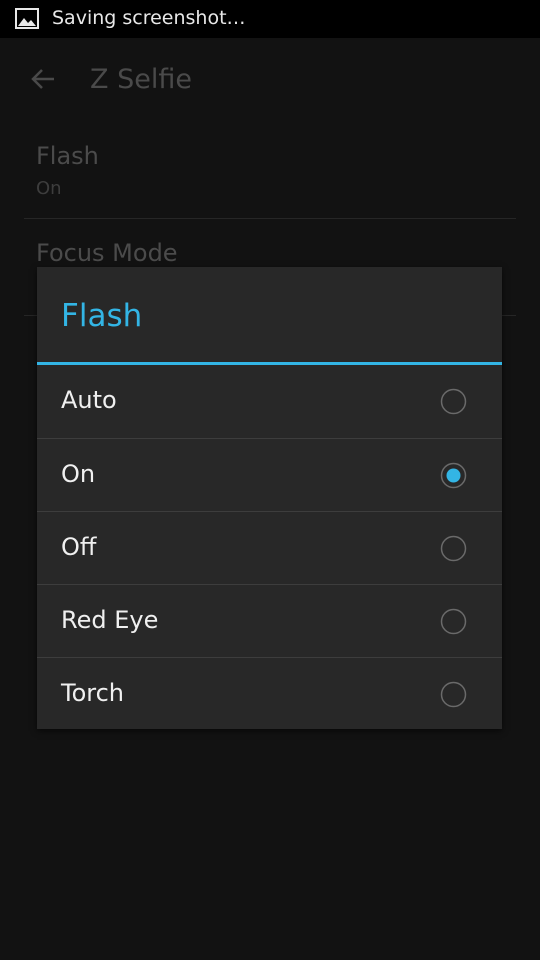  Describe the element at coordinates (269, 547) in the screenshot. I see `option-off: Off` at that location.